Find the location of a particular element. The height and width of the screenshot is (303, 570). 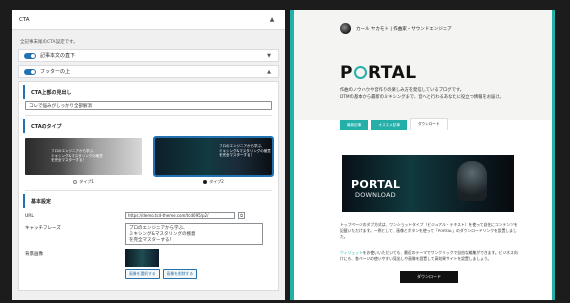

type-2-label: タイプ2 is located at coordinates (216, 181).